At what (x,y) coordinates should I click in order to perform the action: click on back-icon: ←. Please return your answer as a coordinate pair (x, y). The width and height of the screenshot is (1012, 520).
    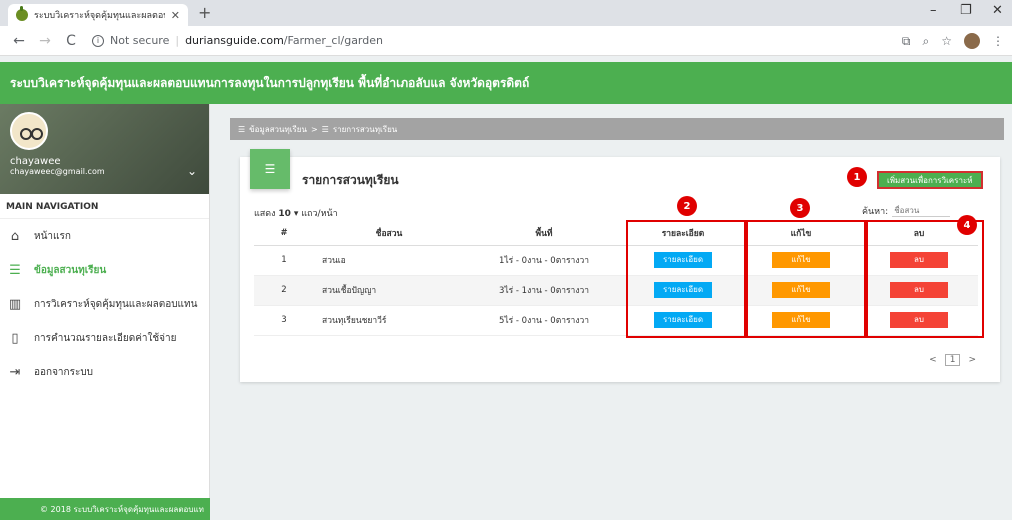
    Looking at the image, I should click on (19, 41).